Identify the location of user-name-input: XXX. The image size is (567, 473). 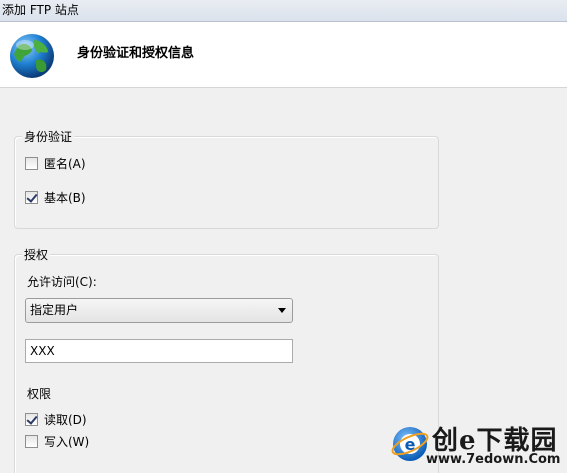
(159, 351).